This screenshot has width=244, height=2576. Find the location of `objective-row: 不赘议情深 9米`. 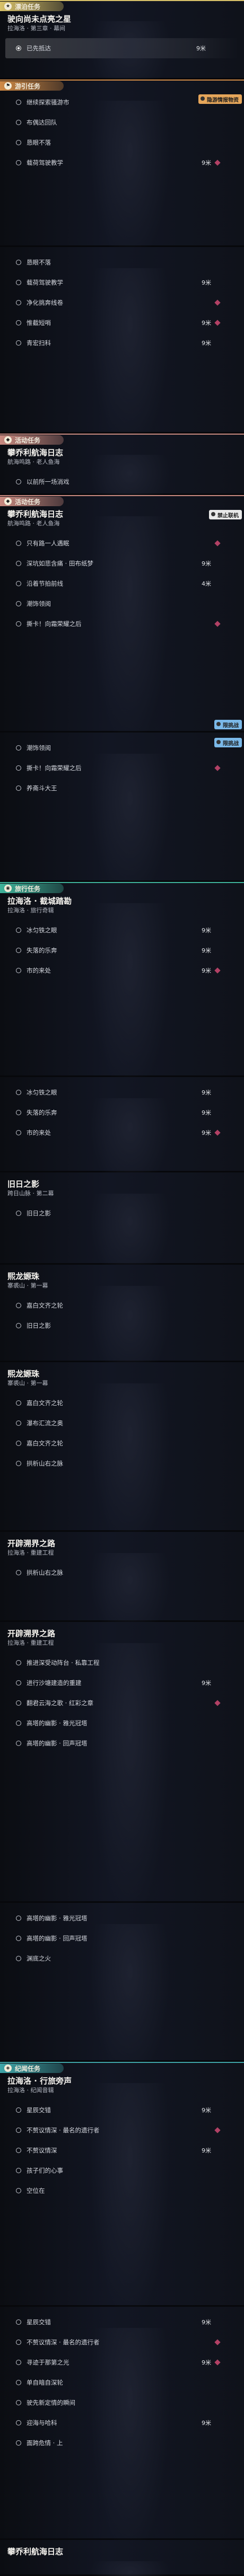

objective-row: 不赘议情深 9米 is located at coordinates (122, 2150).